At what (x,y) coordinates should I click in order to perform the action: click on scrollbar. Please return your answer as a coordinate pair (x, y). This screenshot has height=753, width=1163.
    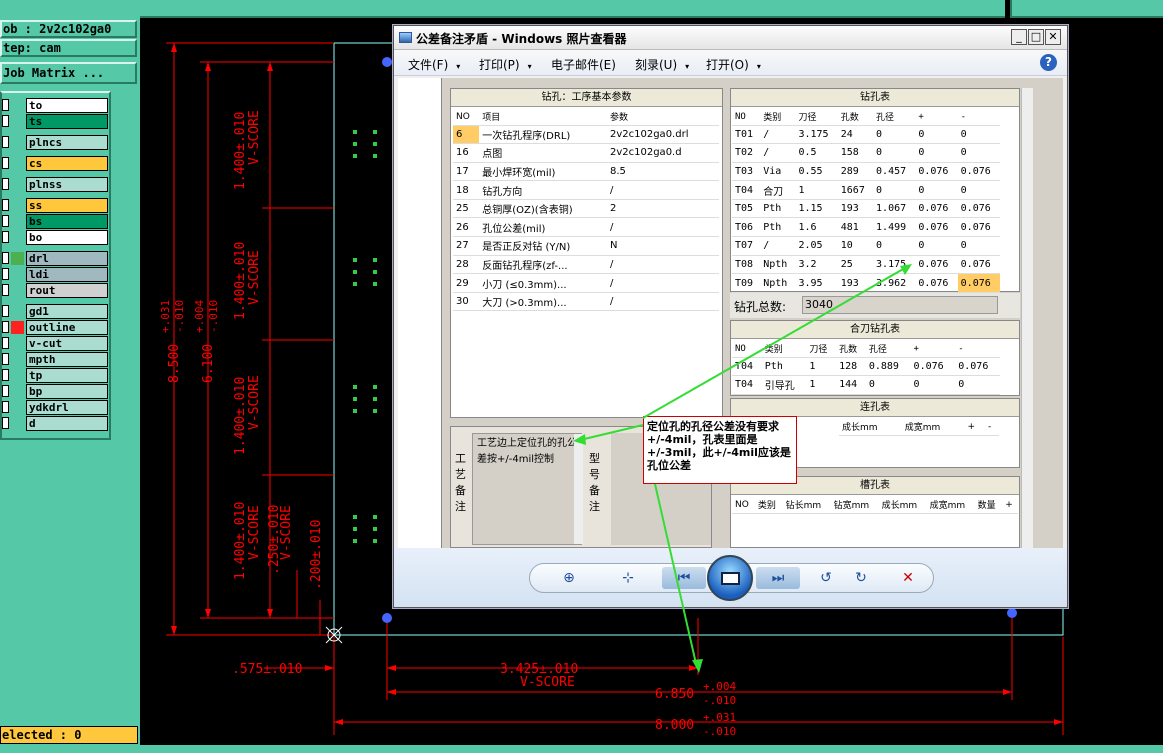
    Looking at the image, I should click on (1027, 318).